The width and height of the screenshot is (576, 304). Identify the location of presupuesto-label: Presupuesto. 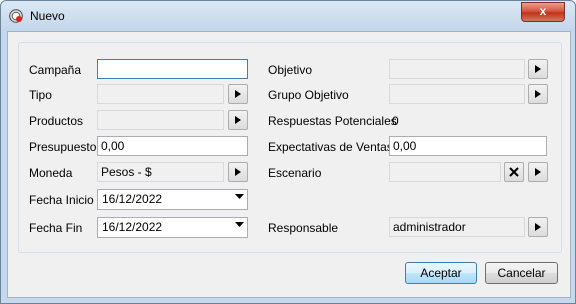
(63, 147).